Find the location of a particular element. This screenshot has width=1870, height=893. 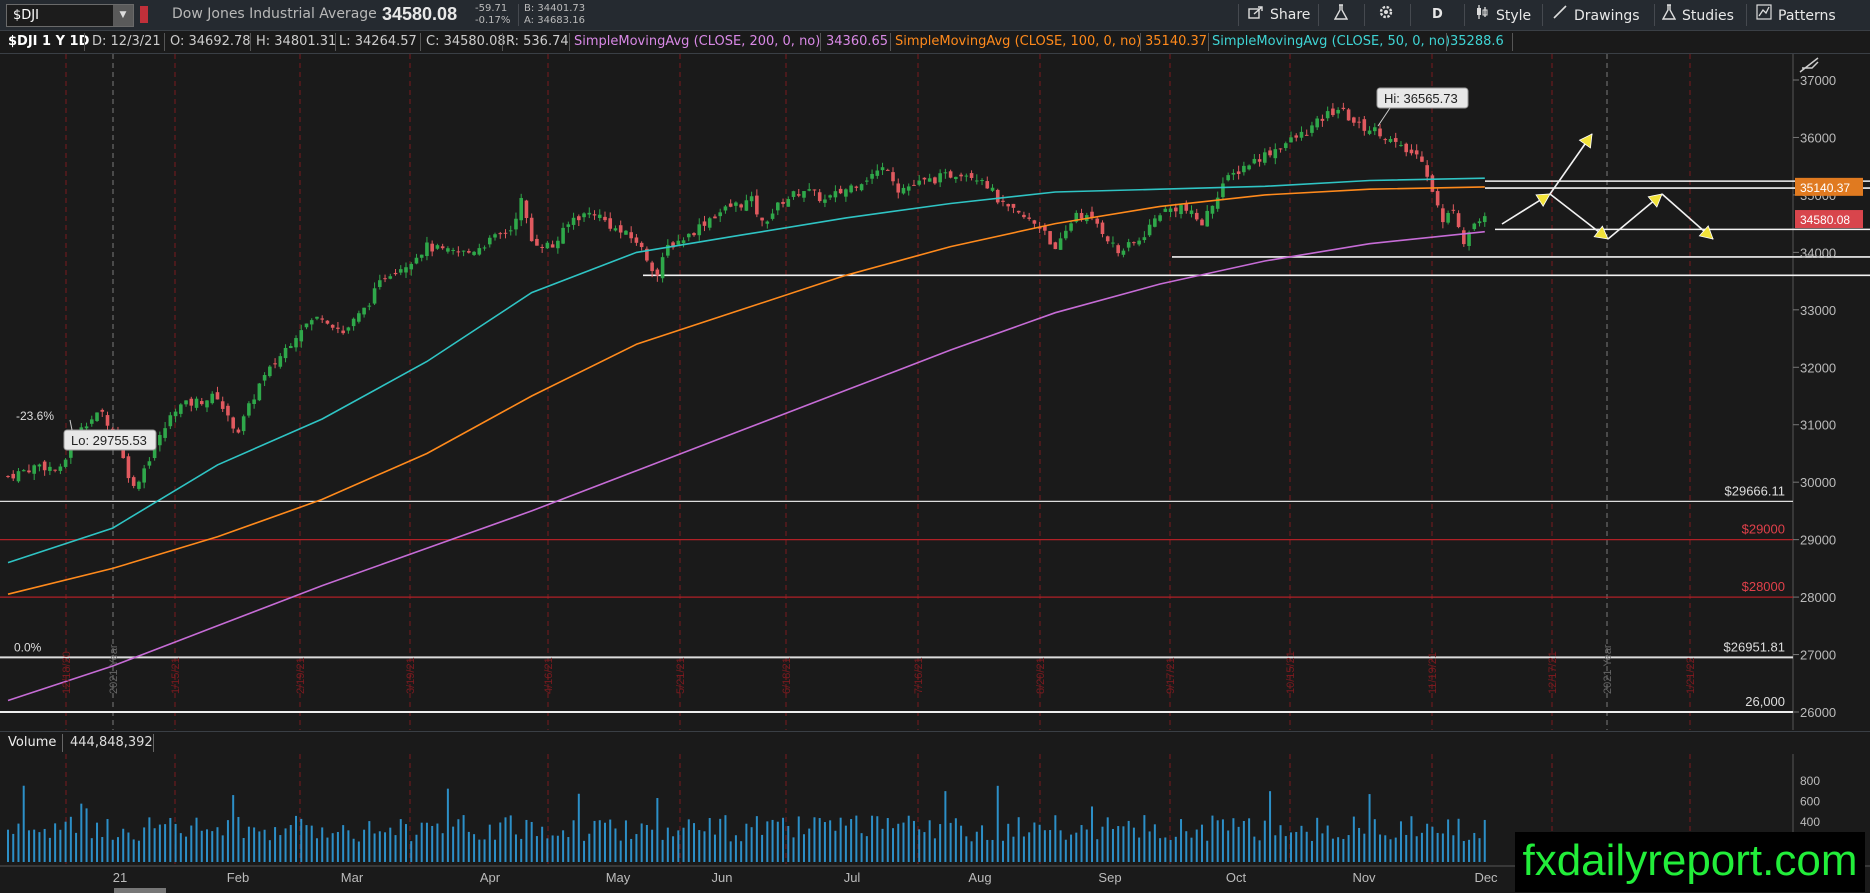

chevron-down-icon: ▼ is located at coordinates (123, 15).